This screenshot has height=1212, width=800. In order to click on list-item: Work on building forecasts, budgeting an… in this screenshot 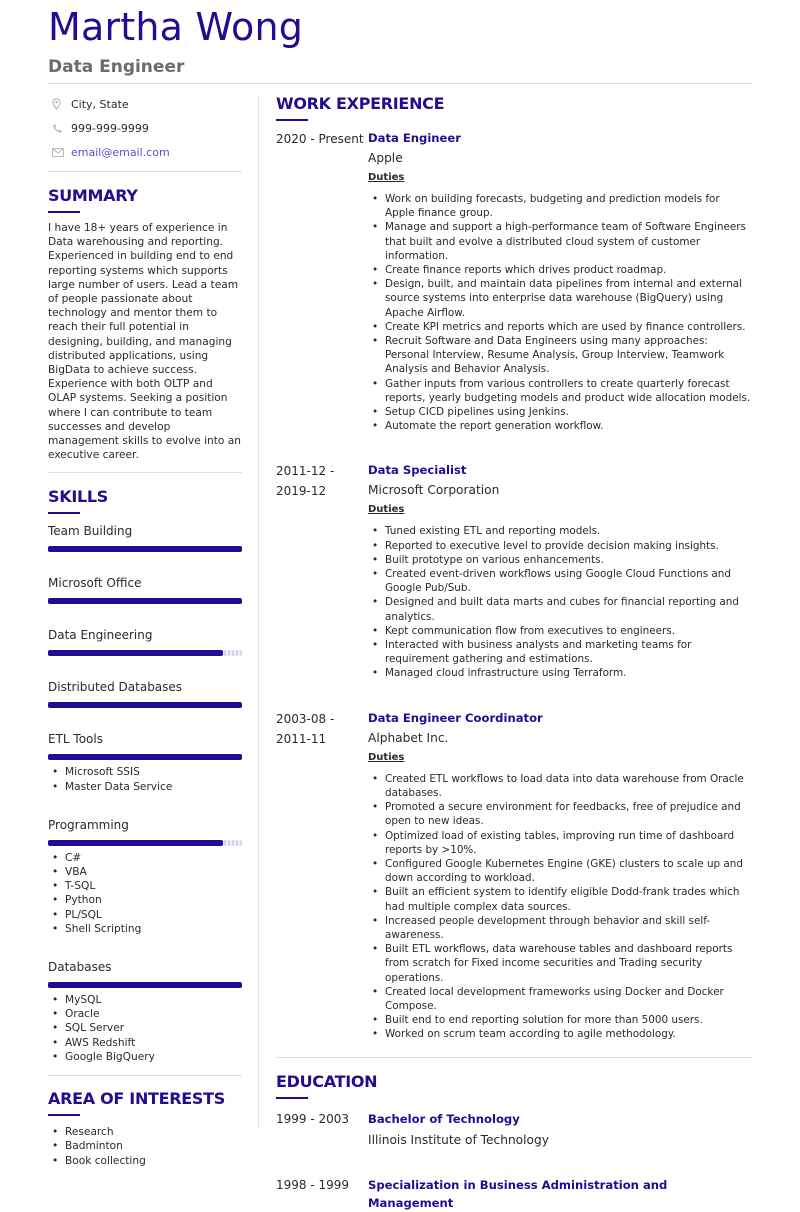, I will do `click(560, 206)`.